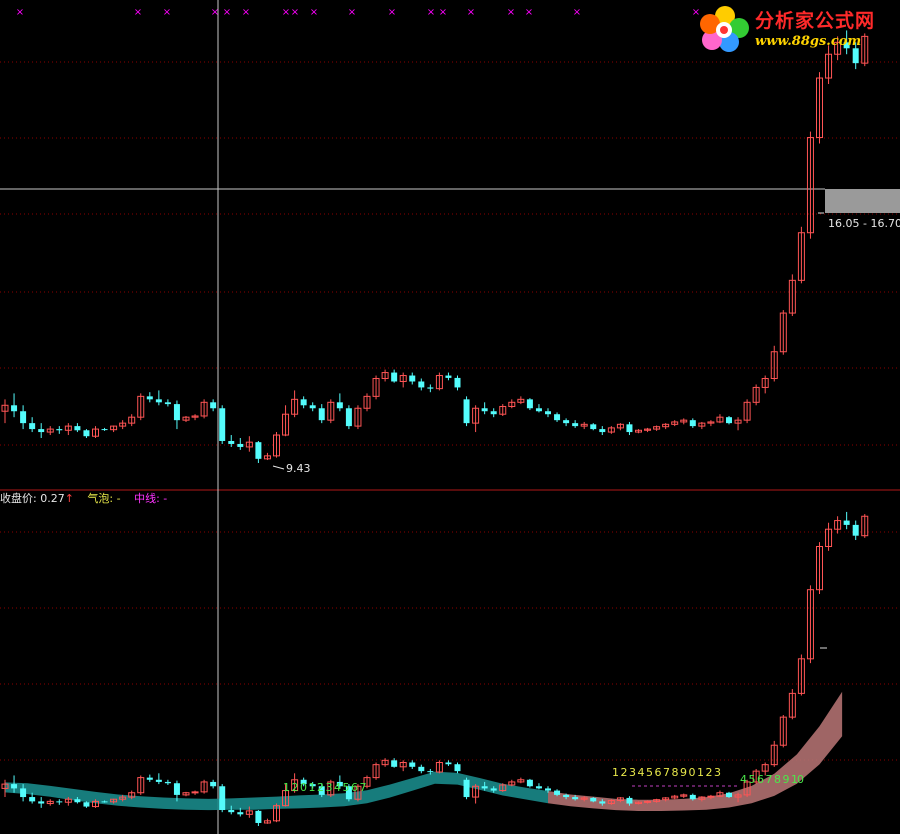 Image resolution: width=900 pixels, height=834 pixels. Describe the element at coordinates (298, 468) in the screenshot. I see `low-price-label: 9.43` at that location.